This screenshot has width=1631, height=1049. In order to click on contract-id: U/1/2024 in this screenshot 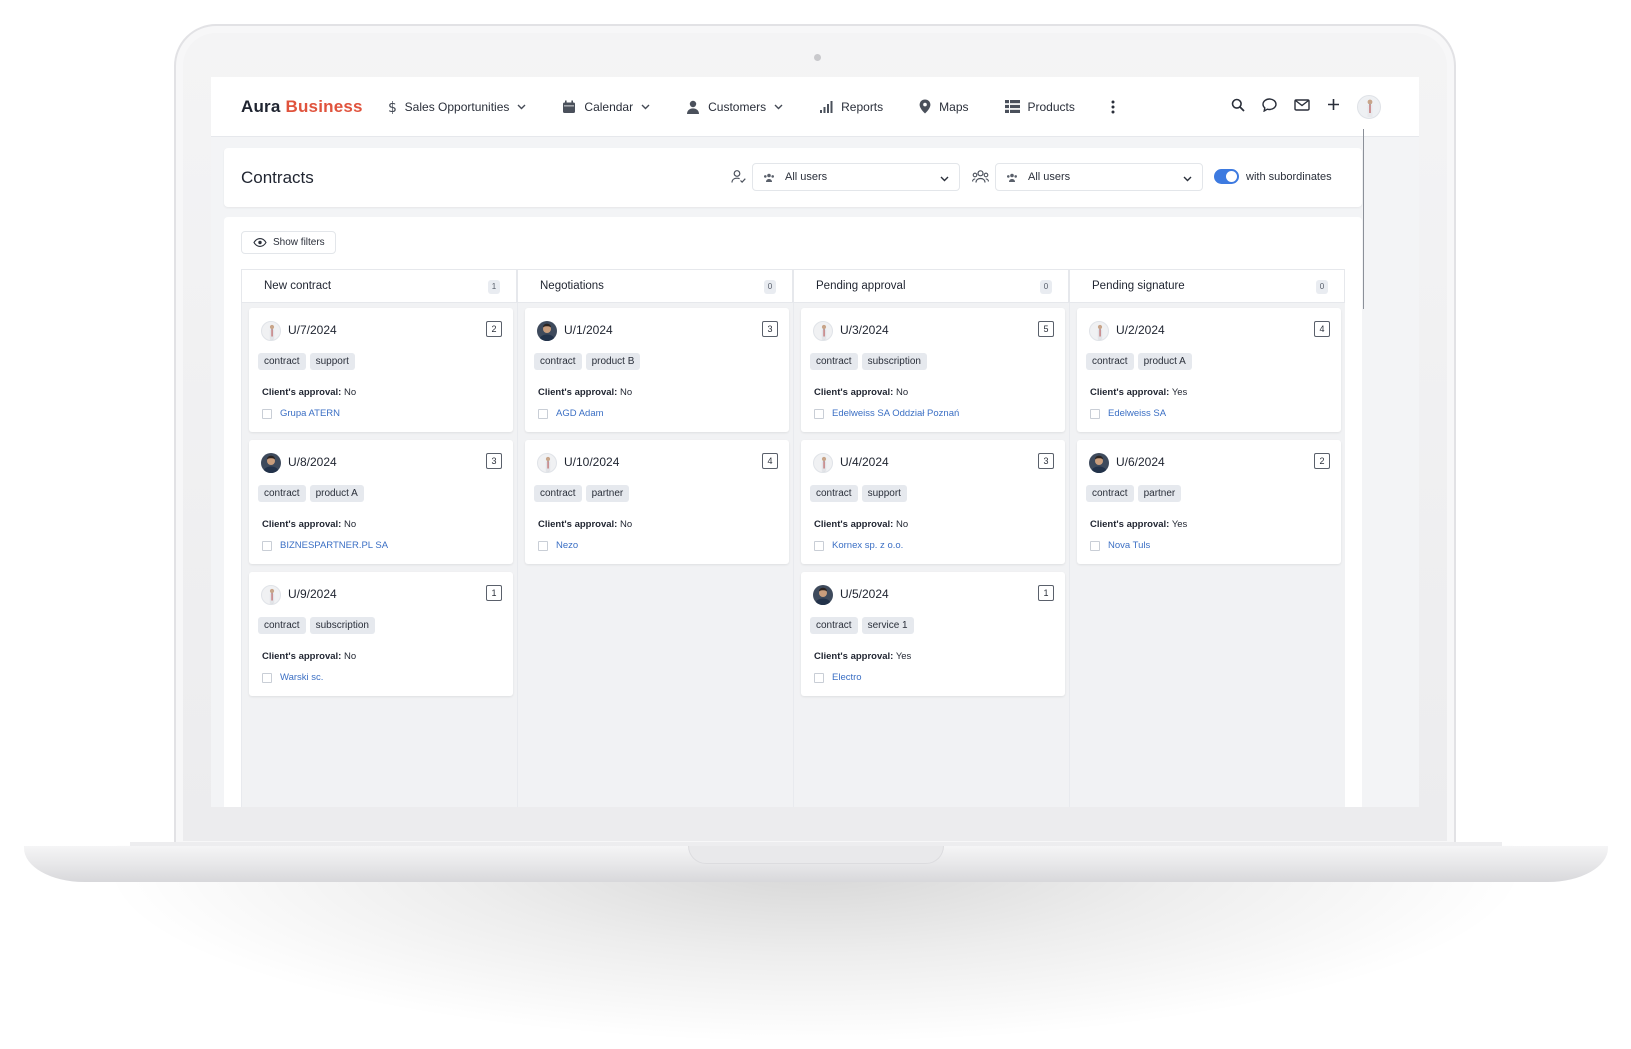, I will do `click(588, 330)`.